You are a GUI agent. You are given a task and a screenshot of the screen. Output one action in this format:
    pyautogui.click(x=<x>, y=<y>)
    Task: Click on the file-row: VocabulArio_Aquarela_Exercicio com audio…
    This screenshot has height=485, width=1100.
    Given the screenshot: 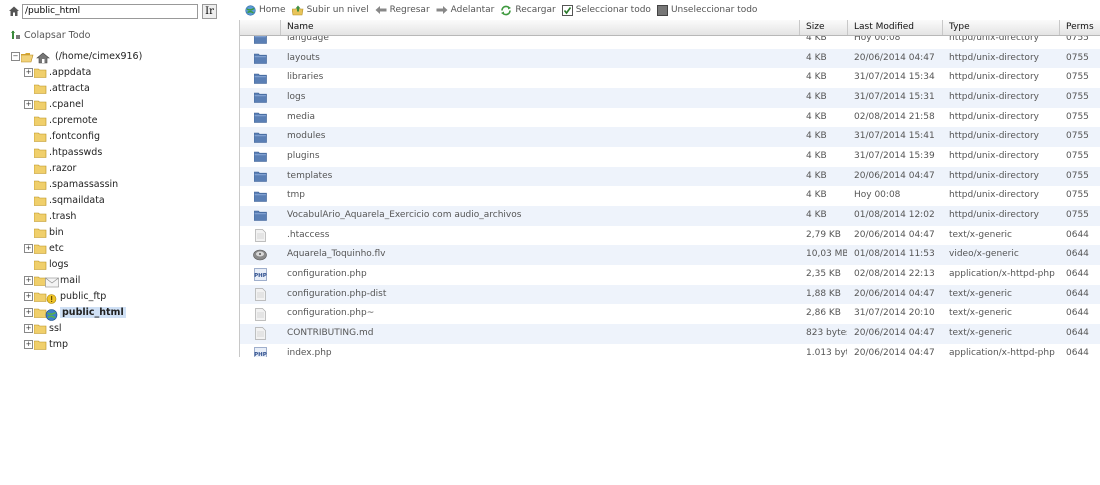 What is the action you would take?
    pyautogui.click(x=670, y=215)
    